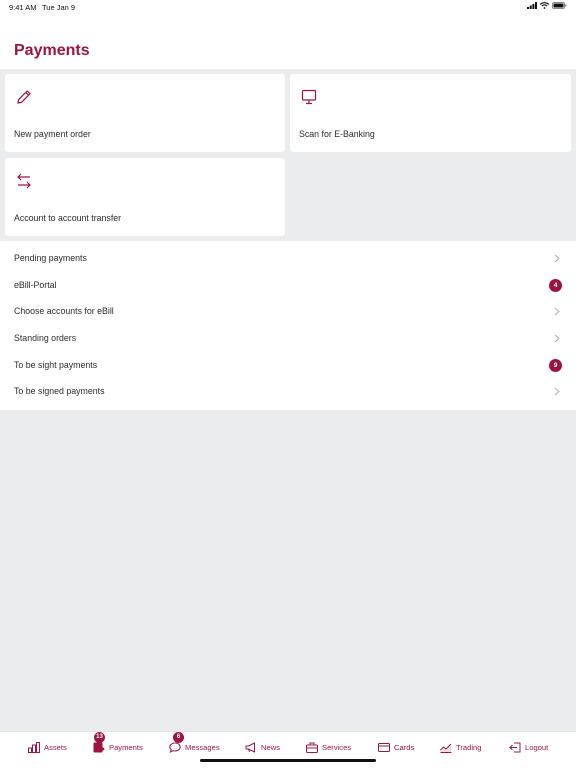  I want to click on list-item-label: To be signed payments, so click(59, 391).